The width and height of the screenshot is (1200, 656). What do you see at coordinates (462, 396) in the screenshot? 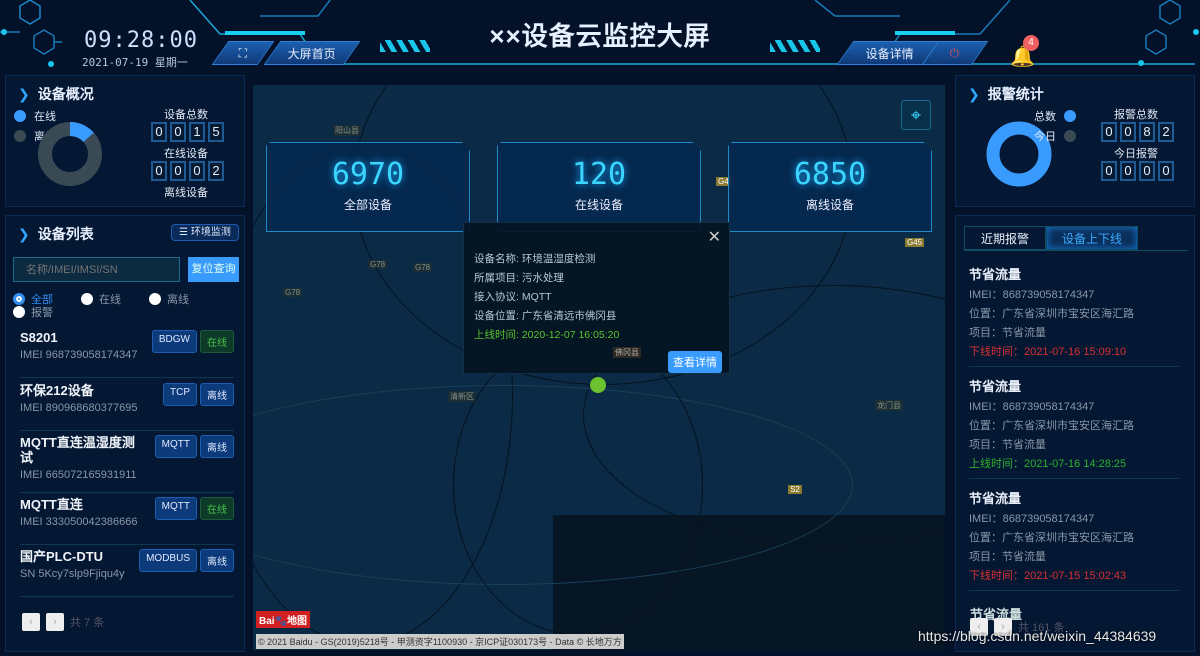
I see `map-label: 清新区` at bounding box center [462, 396].